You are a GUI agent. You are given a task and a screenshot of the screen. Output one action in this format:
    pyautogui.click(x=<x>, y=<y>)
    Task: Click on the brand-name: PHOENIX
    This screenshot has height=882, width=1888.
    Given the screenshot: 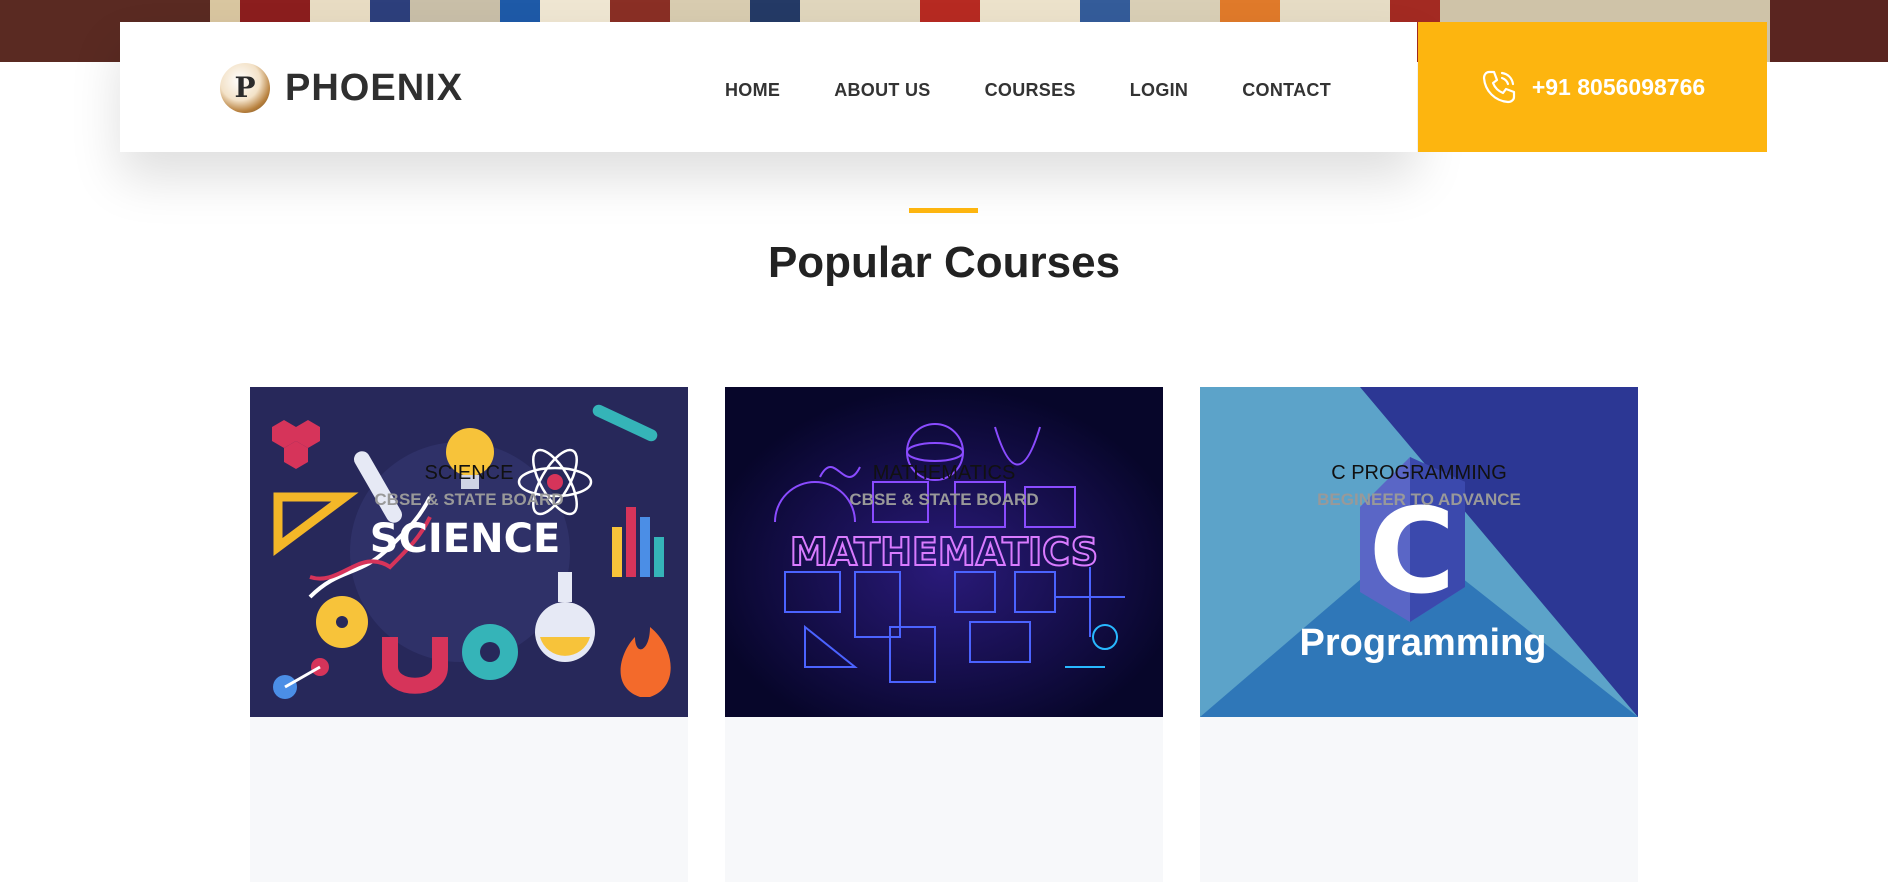 What is the action you would take?
    pyautogui.click(x=374, y=87)
    